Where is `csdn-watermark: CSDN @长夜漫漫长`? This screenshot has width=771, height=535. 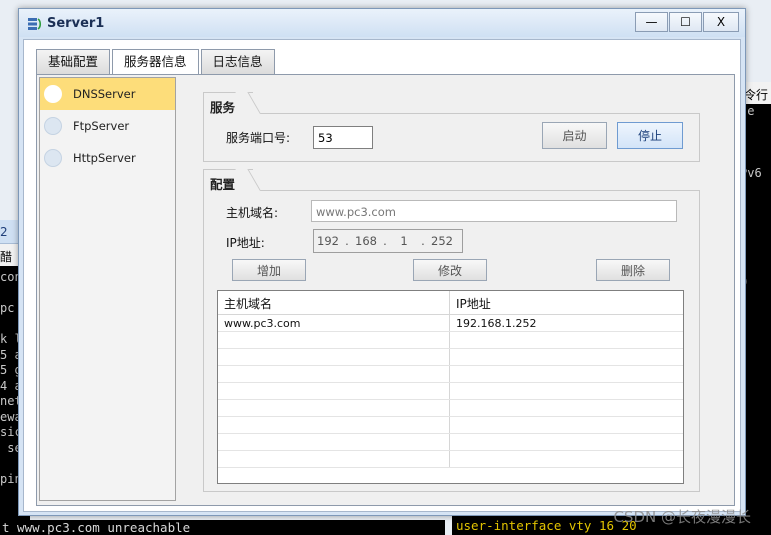 csdn-watermark: CSDN @长夜漫漫长 is located at coordinates (682, 517).